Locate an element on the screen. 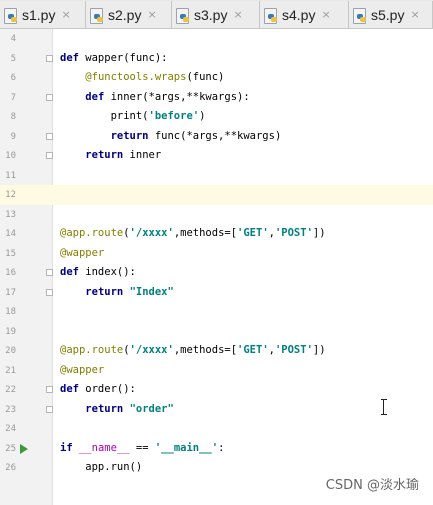 Image resolution: width=433 pixels, height=505 pixels. run-arrow-icon is located at coordinates (24, 448).